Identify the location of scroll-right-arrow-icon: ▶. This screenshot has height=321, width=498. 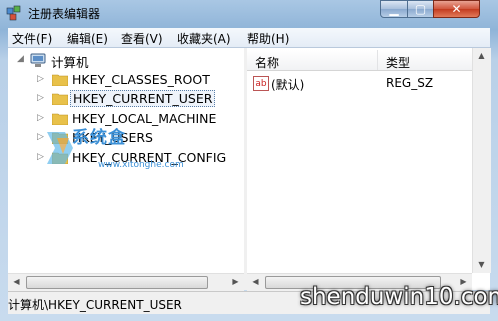
(235, 282).